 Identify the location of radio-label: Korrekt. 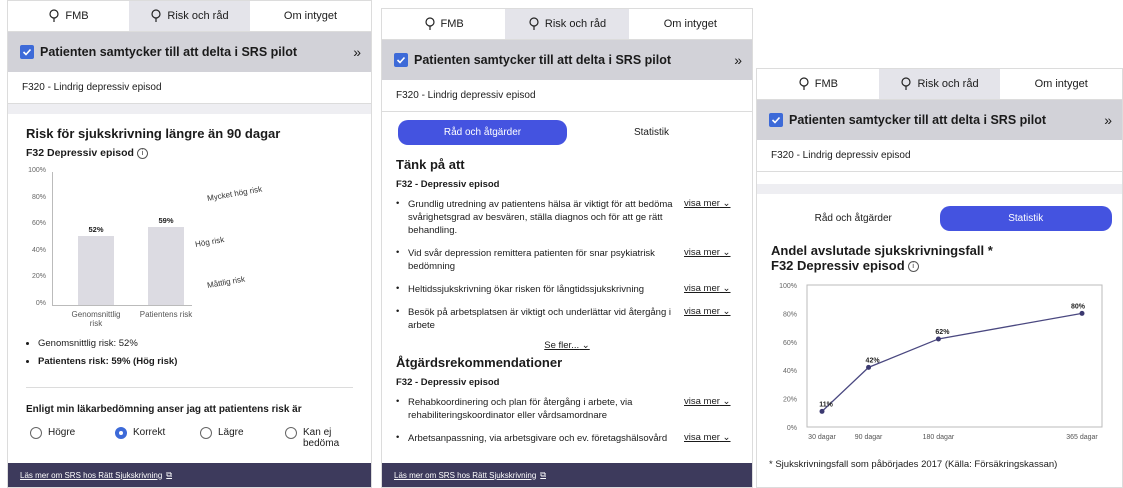
(149, 432).